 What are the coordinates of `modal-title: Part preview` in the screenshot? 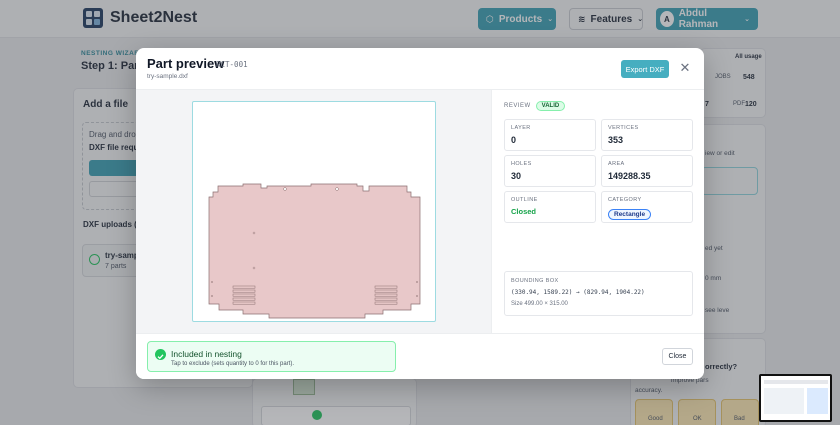 It's located at (186, 63).